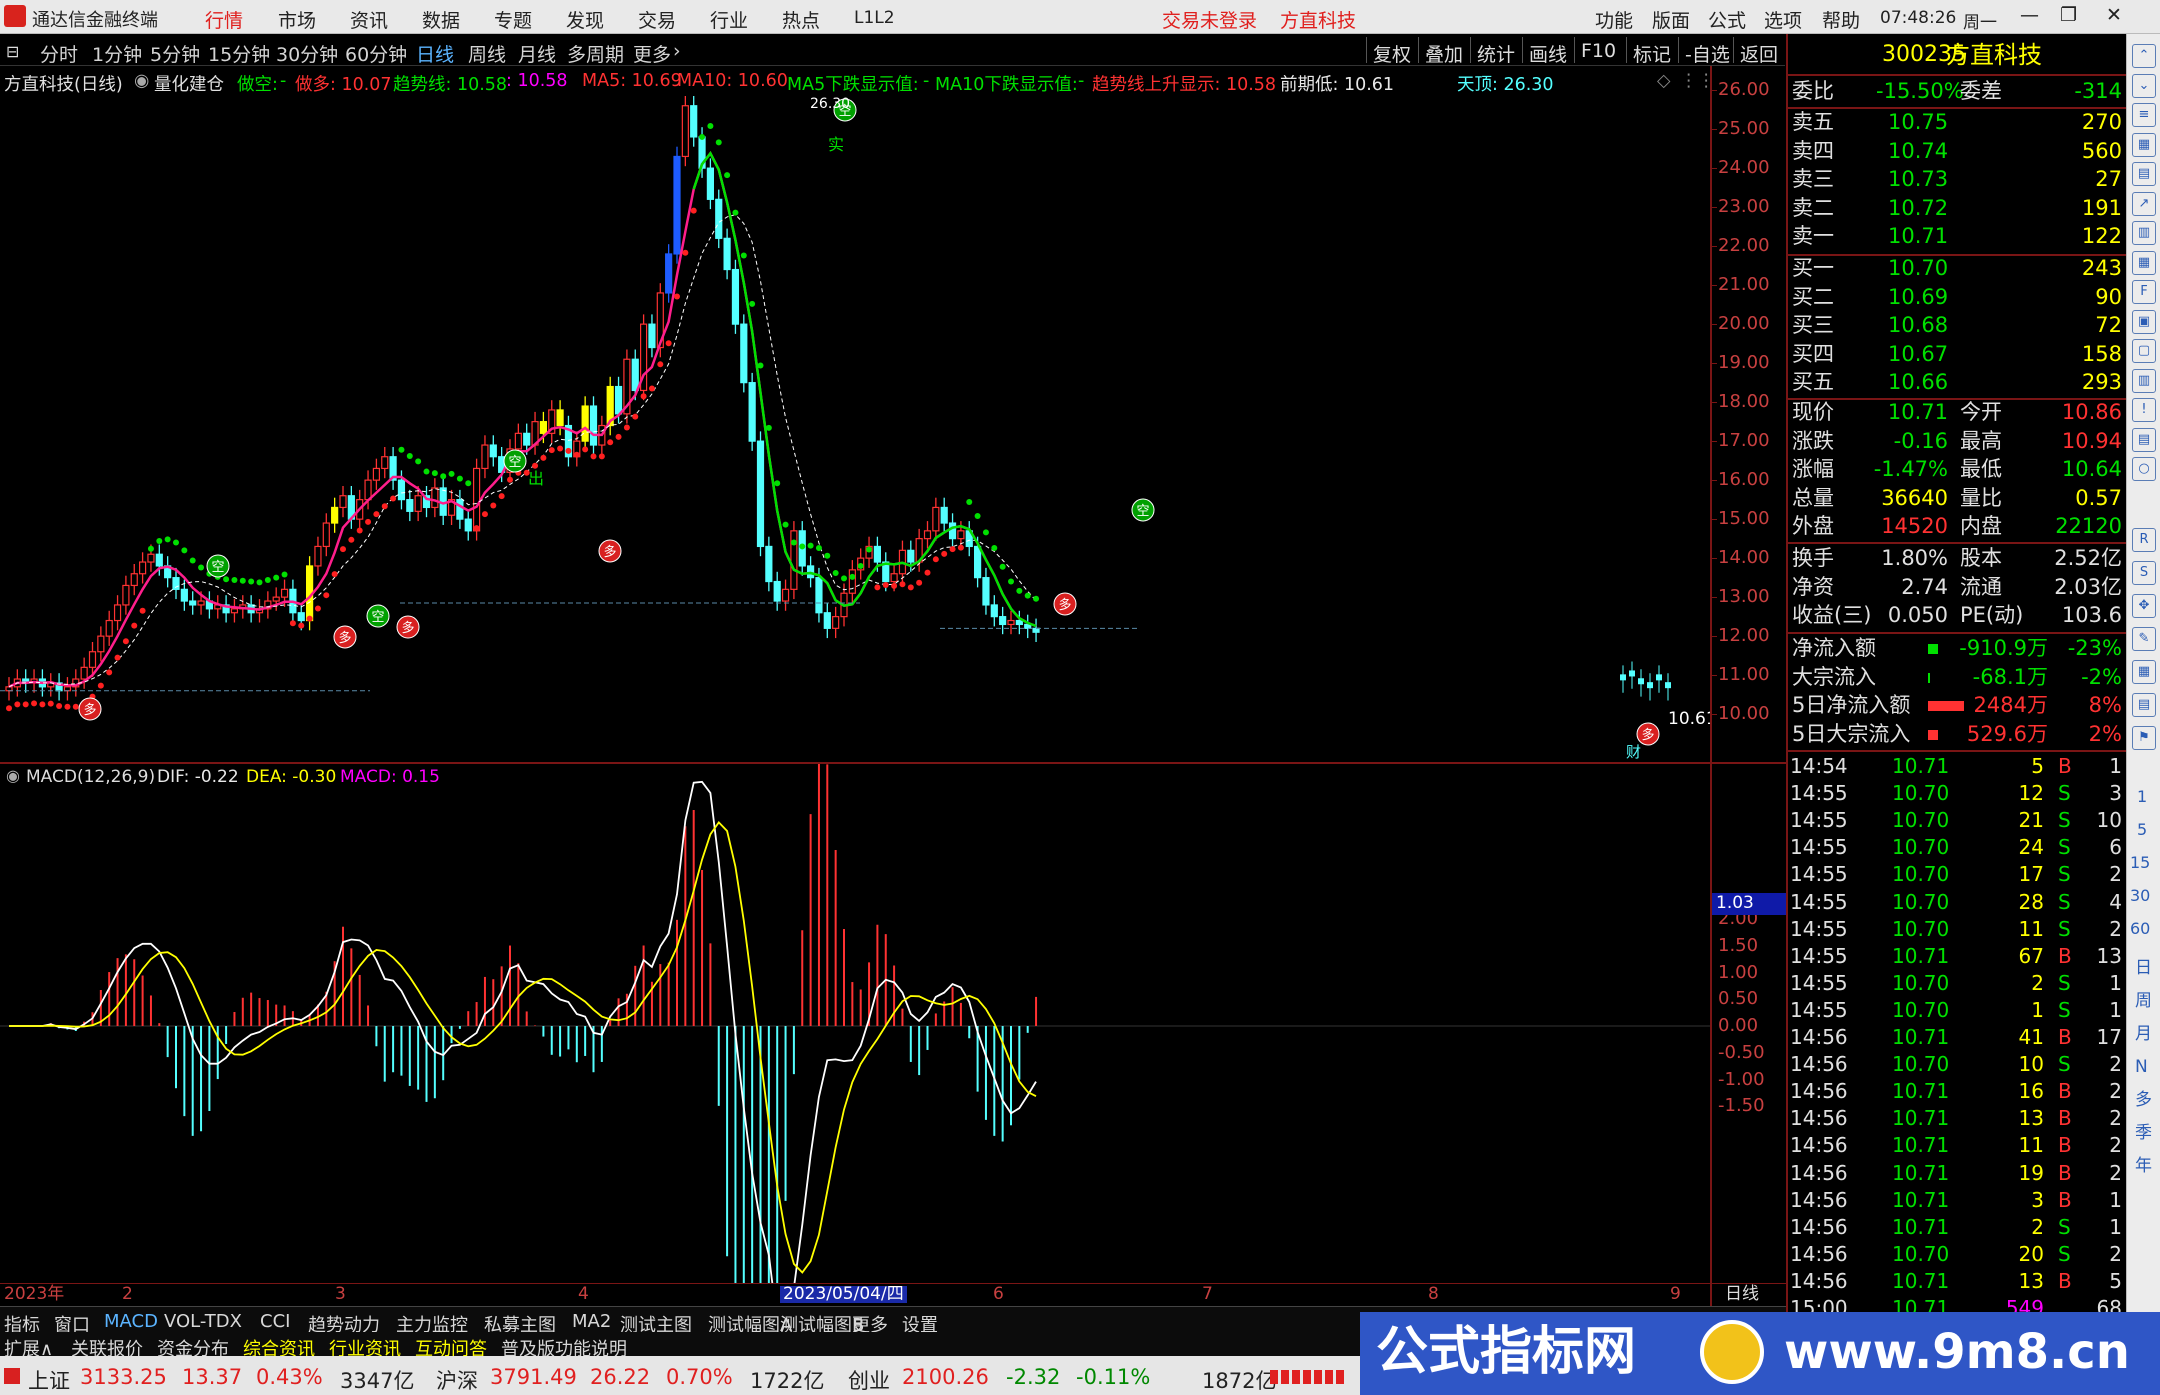  I want to click on zixuan-button: -自选, so click(1707, 51).